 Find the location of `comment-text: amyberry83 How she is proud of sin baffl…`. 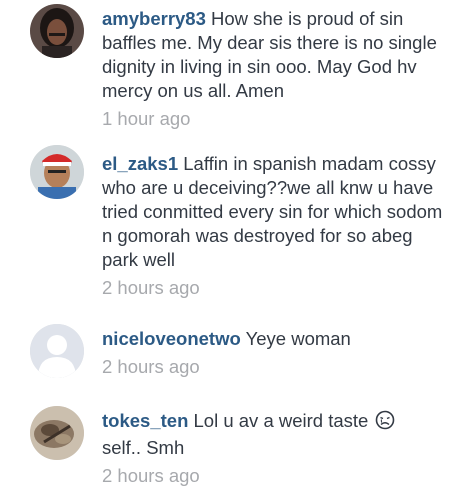

comment-text: amyberry83 How she is proud of sin baffl… is located at coordinates (274, 55).